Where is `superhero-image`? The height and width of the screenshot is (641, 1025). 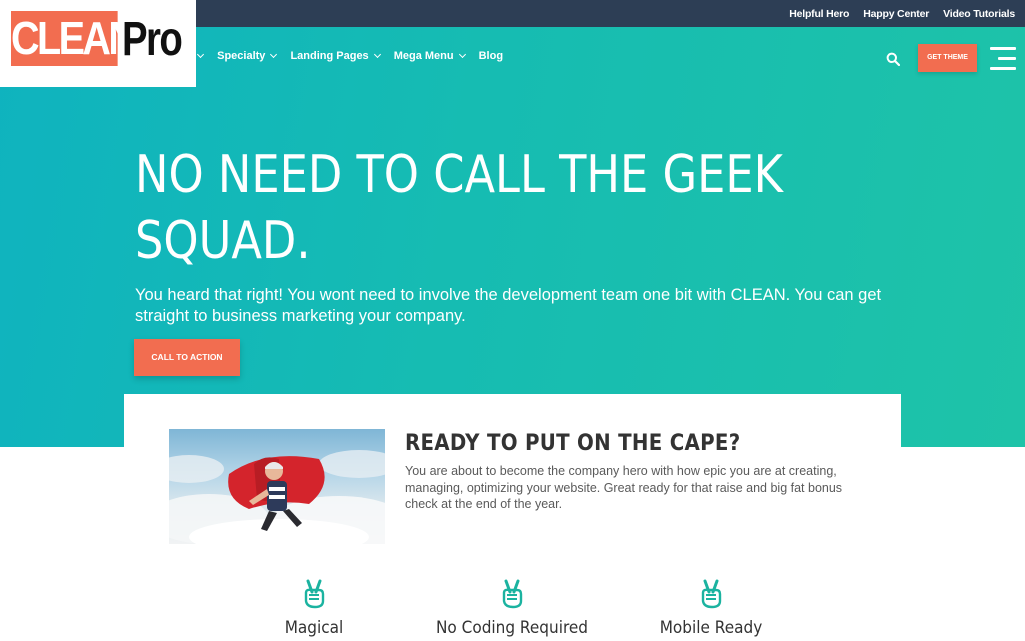
superhero-image is located at coordinates (277, 486).